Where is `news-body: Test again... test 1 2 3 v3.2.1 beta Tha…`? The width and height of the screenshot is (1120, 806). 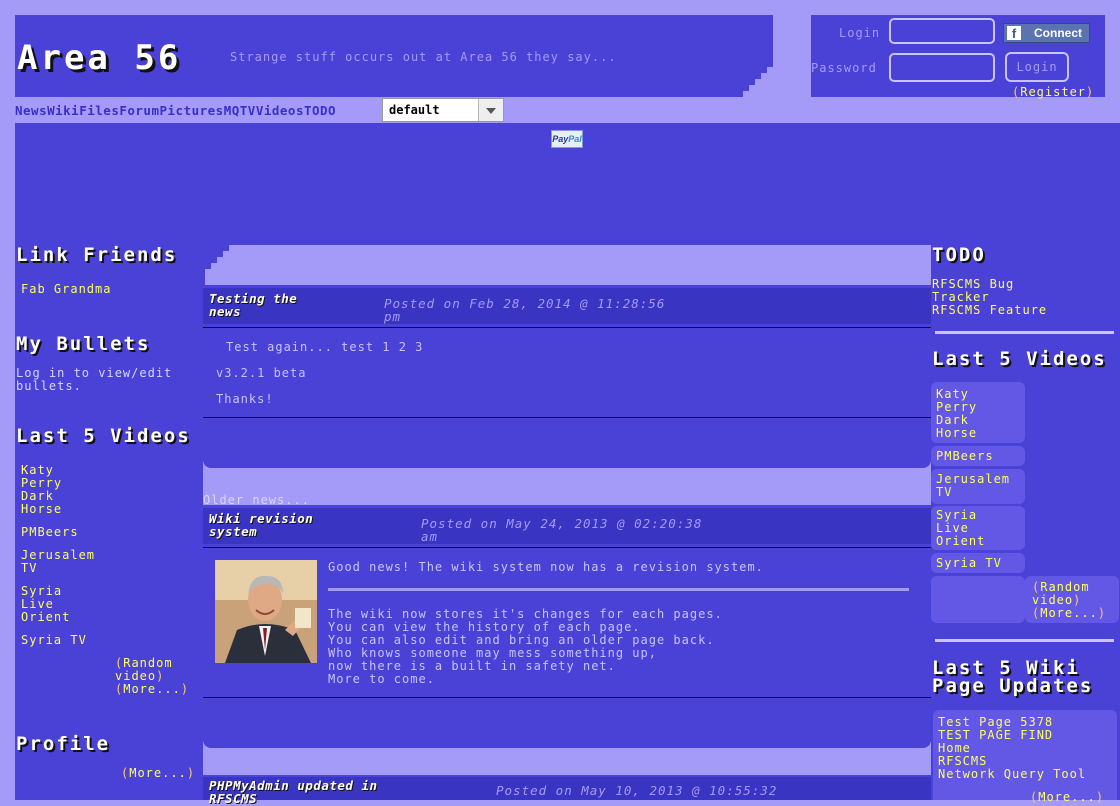
news-body: Test again... test 1 2 3 v3.2.1 beta Tha… is located at coordinates (320, 373).